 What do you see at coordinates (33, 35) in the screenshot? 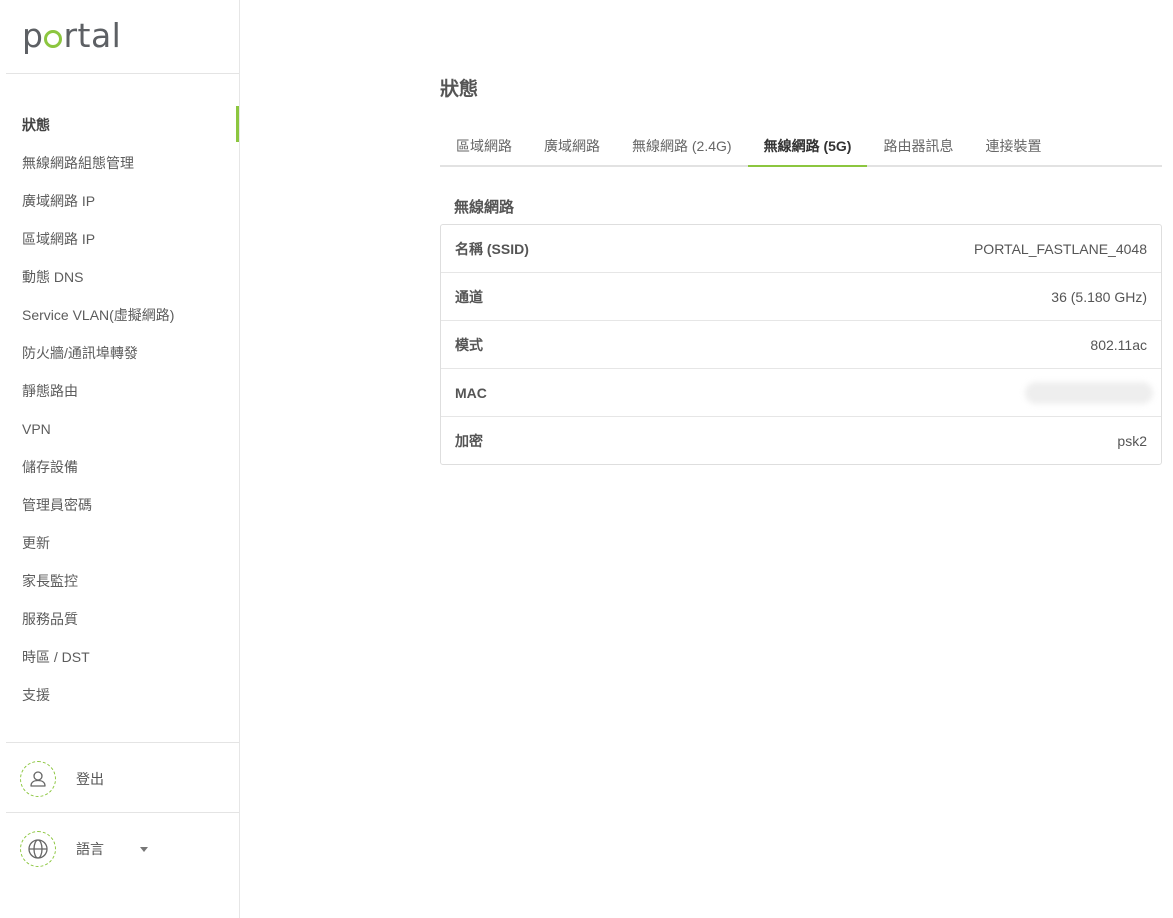
I see `logo-text-start: p` at bounding box center [33, 35].